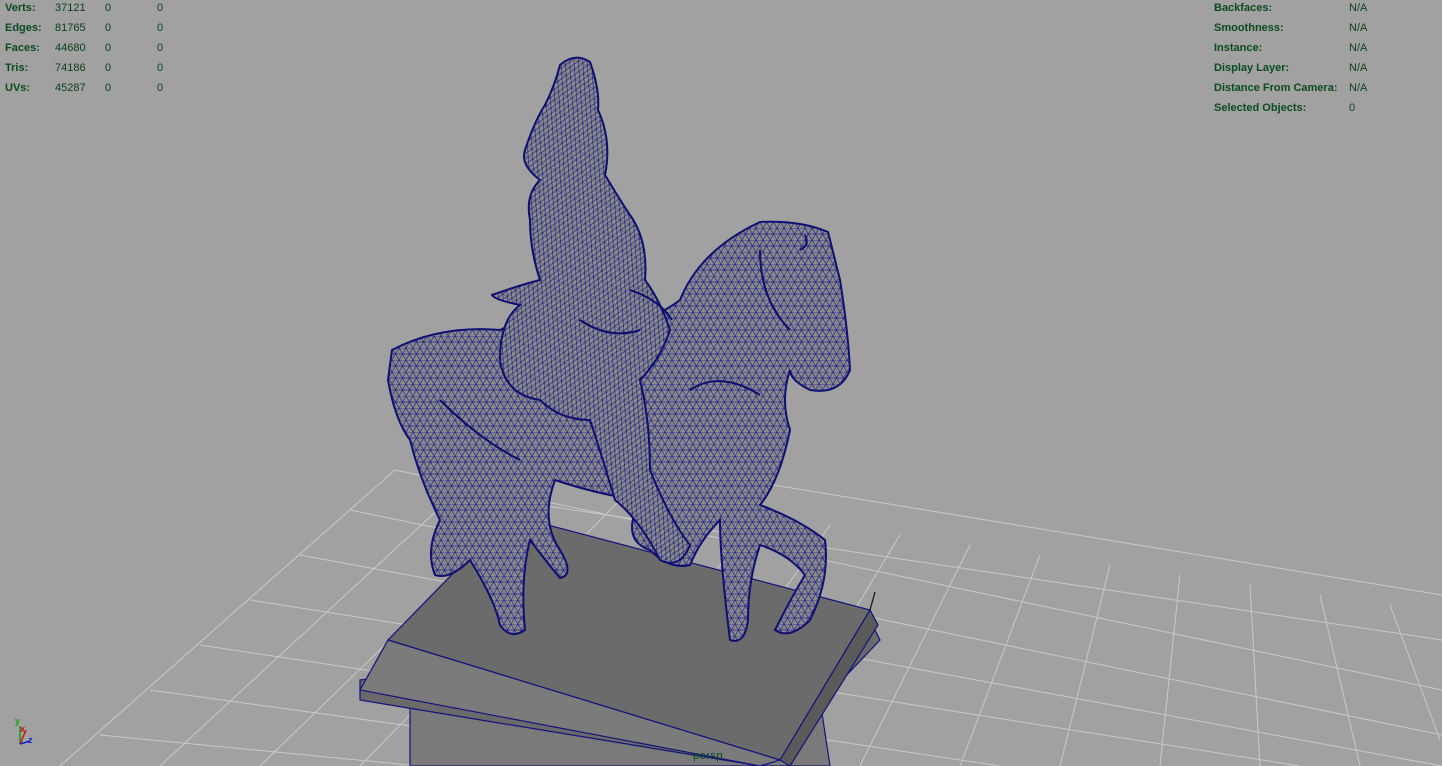 Image resolution: width=1442 pixels, height=766 pixels. I want to click on stat-label: UVs:, so click(18, 88).